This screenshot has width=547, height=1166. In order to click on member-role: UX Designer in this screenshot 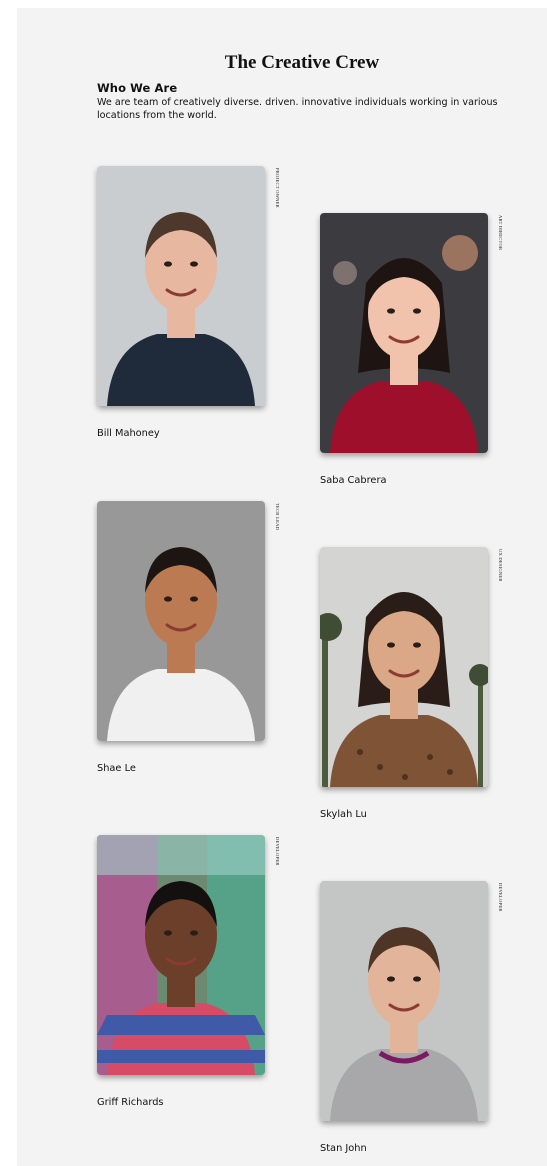, I will do `click(500, 565)`.